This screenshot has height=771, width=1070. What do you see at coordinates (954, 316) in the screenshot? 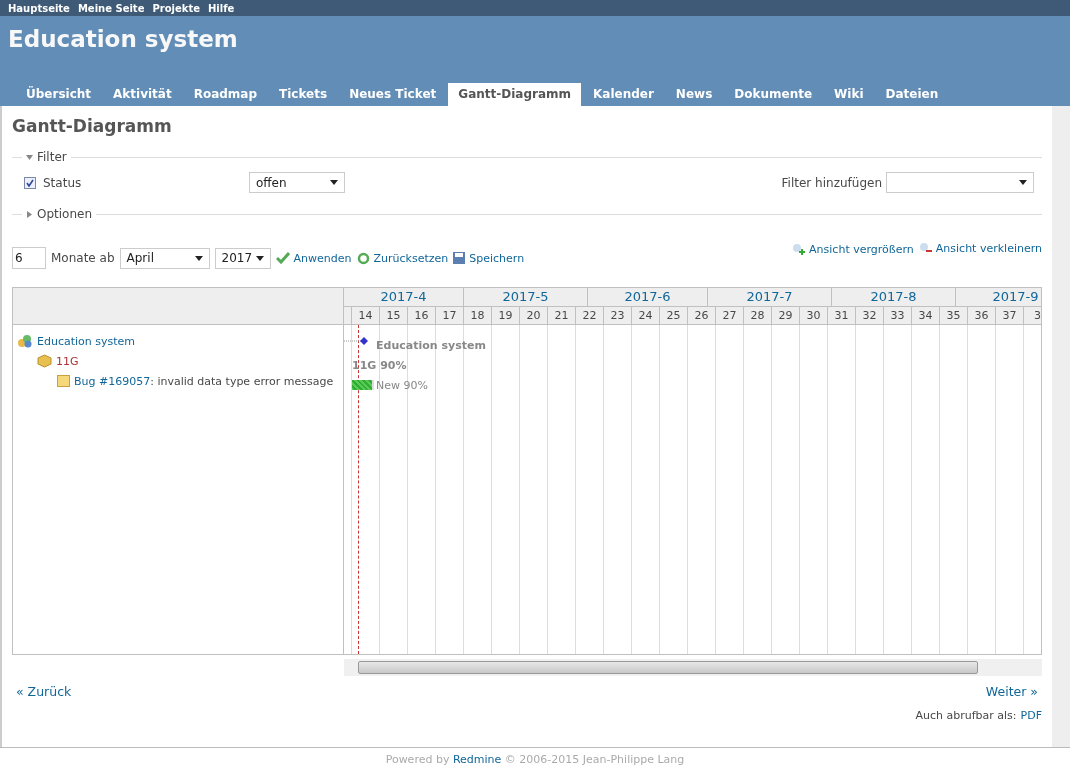
I see `week-header: 35` at bounding box center [954, 316].